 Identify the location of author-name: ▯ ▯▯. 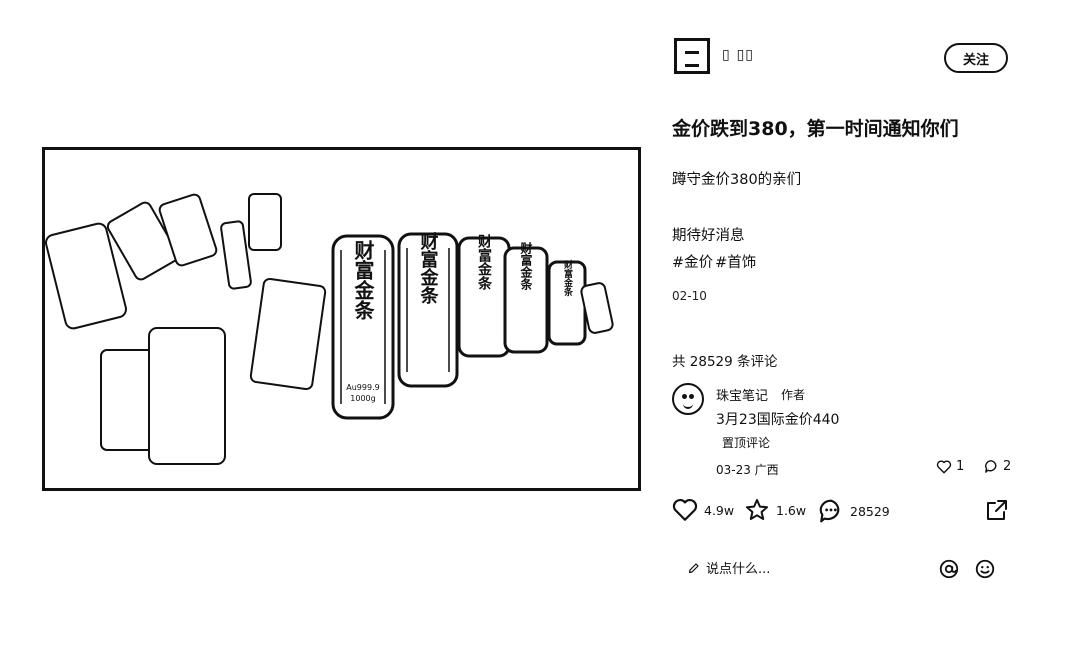
(738, 55).